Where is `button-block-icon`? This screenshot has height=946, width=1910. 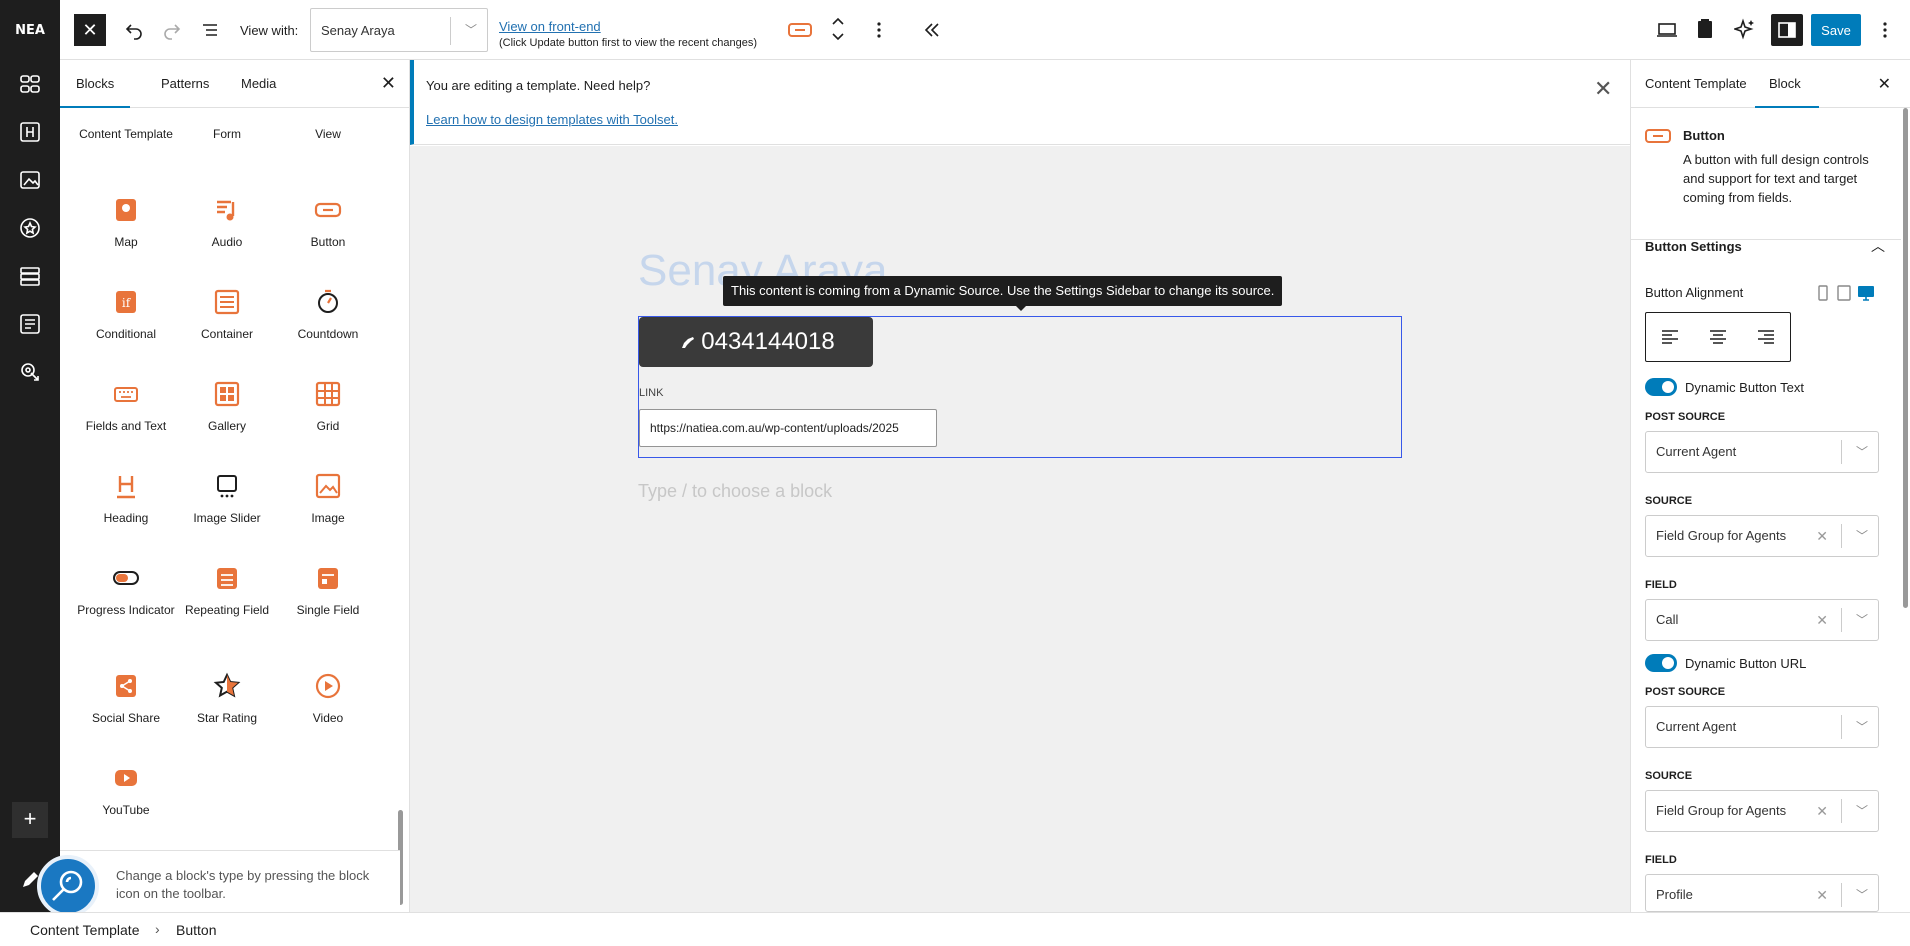 button-block-icon is located at coordinates (800, 30).